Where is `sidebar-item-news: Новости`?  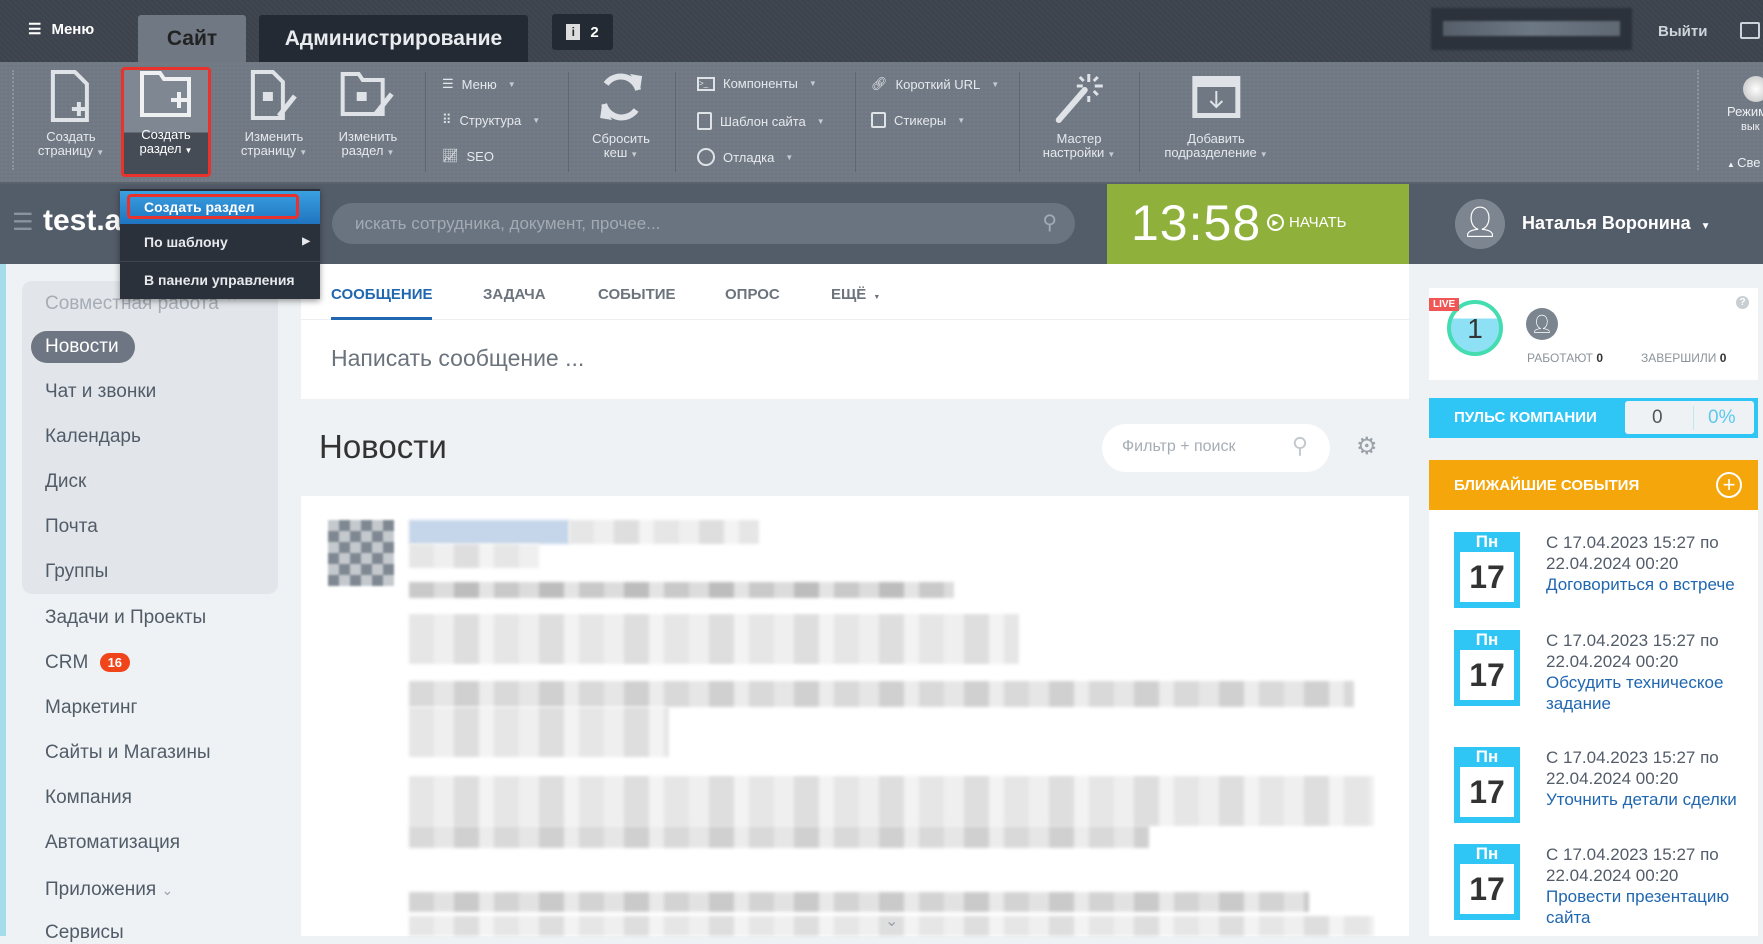 sidebar-item-news: Новости is located at coordinates (82, 347).